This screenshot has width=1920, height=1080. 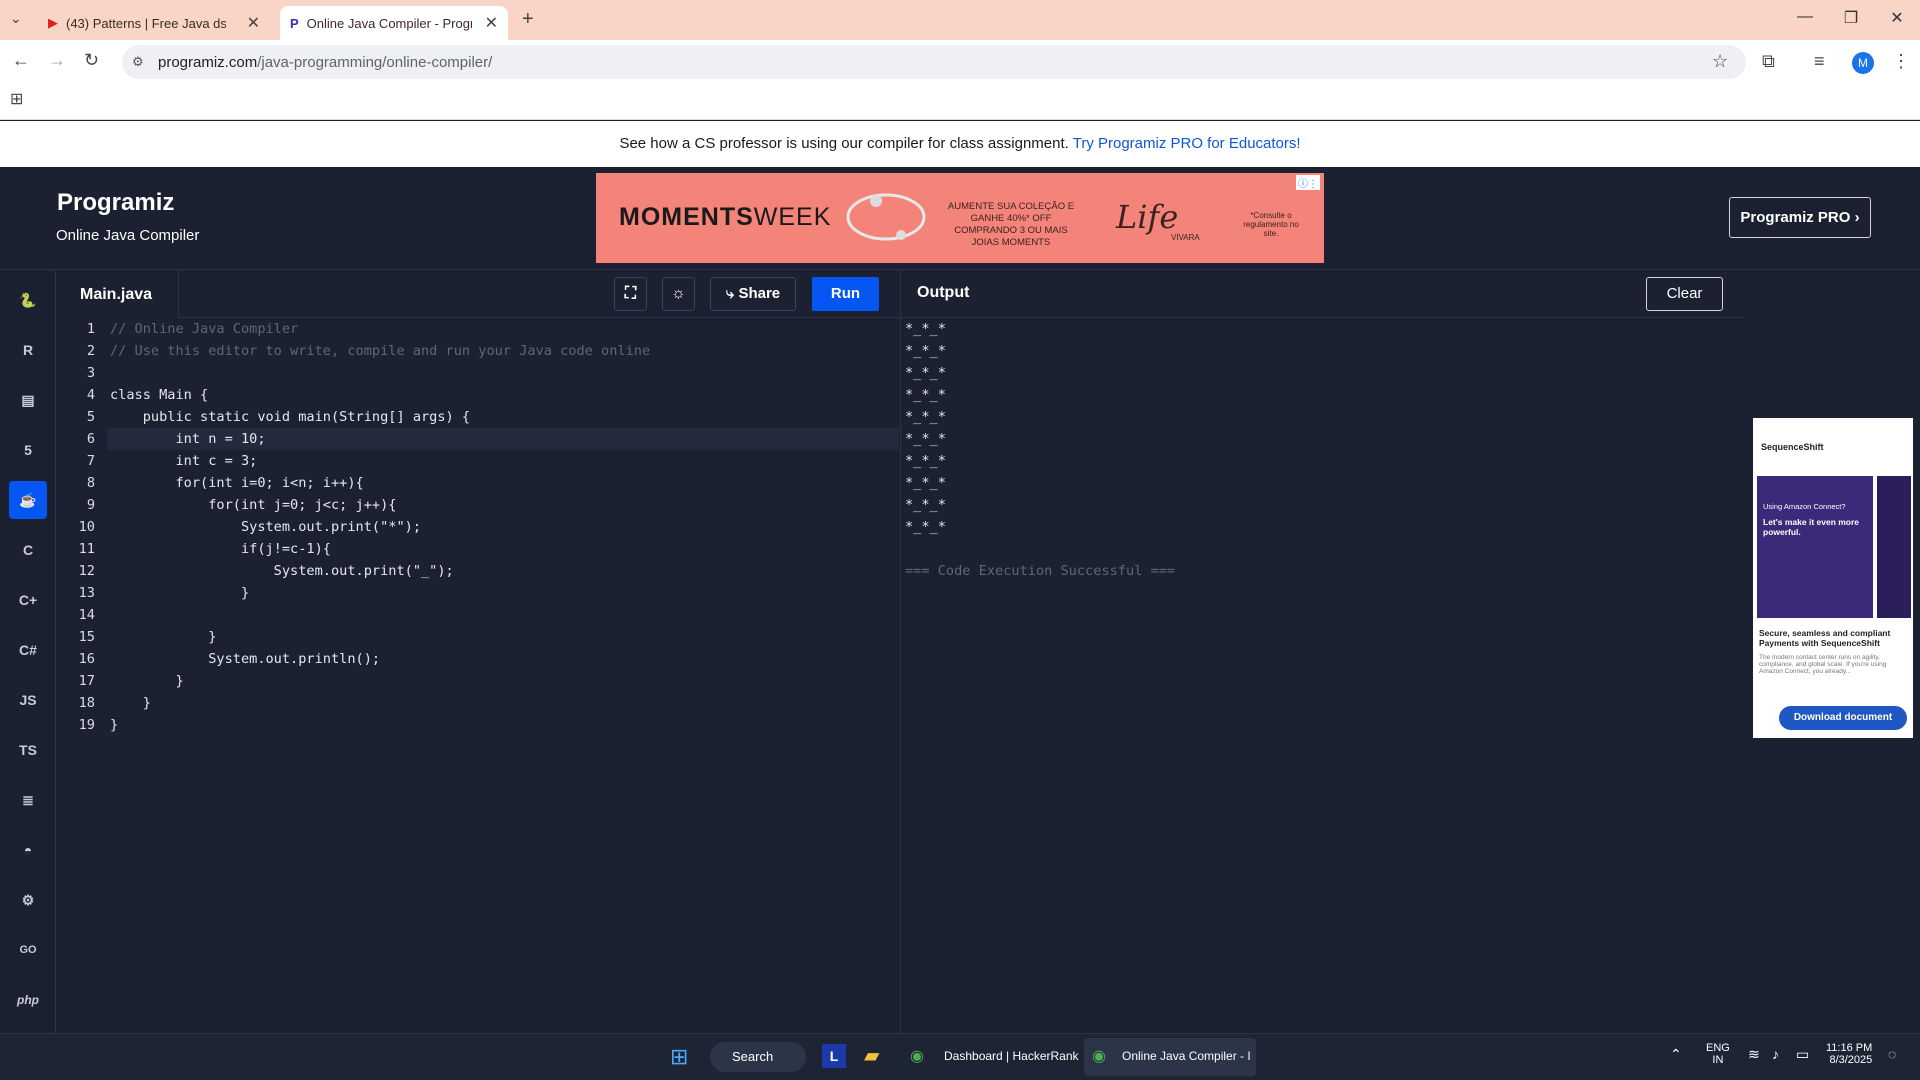 I want to click on fullscreen-icon: ⛶, so click(x=630, y=294).